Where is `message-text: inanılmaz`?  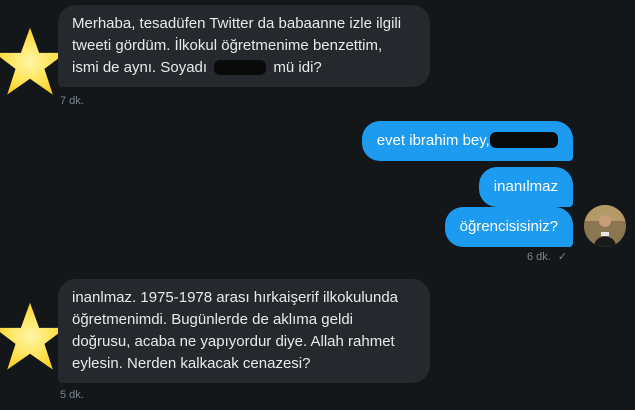 message-text: inanılmaz is located at coordinates (525, 186).